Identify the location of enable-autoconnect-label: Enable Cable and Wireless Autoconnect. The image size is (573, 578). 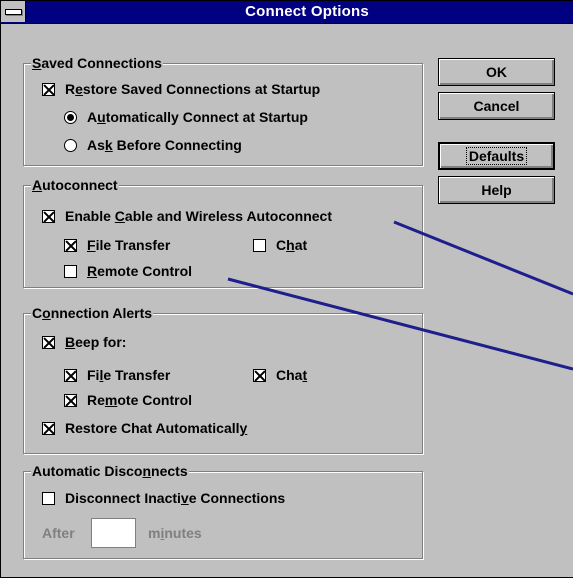
(198, 216).